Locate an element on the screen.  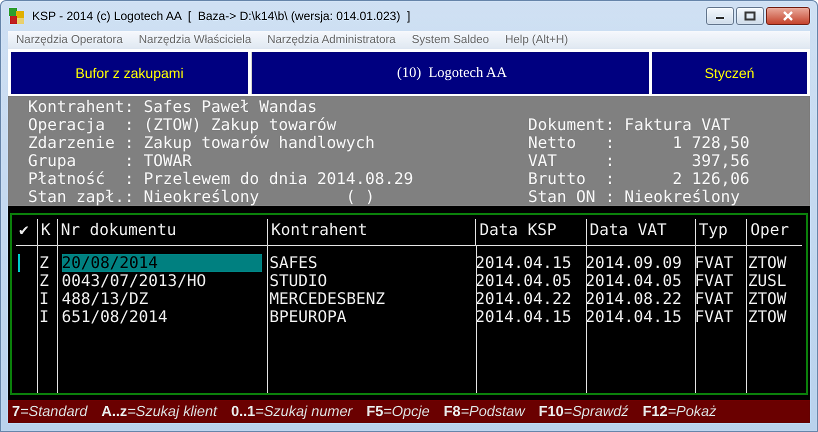
column-header: Kontrahent is located at coordinates (319, 229).